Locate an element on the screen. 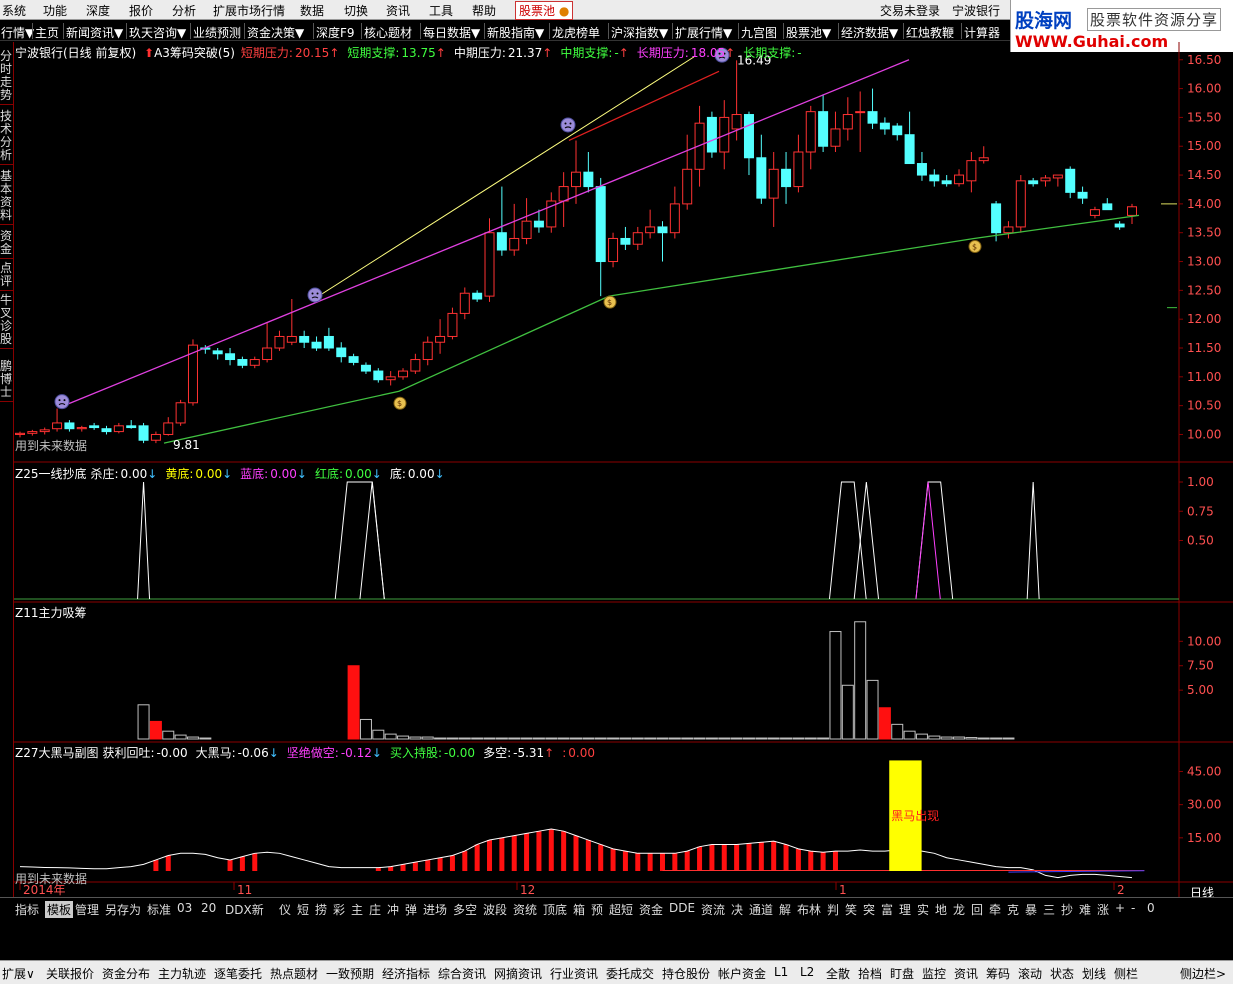  toolbar-item: 红烛教鞭 is located at coordinates (930, 32).